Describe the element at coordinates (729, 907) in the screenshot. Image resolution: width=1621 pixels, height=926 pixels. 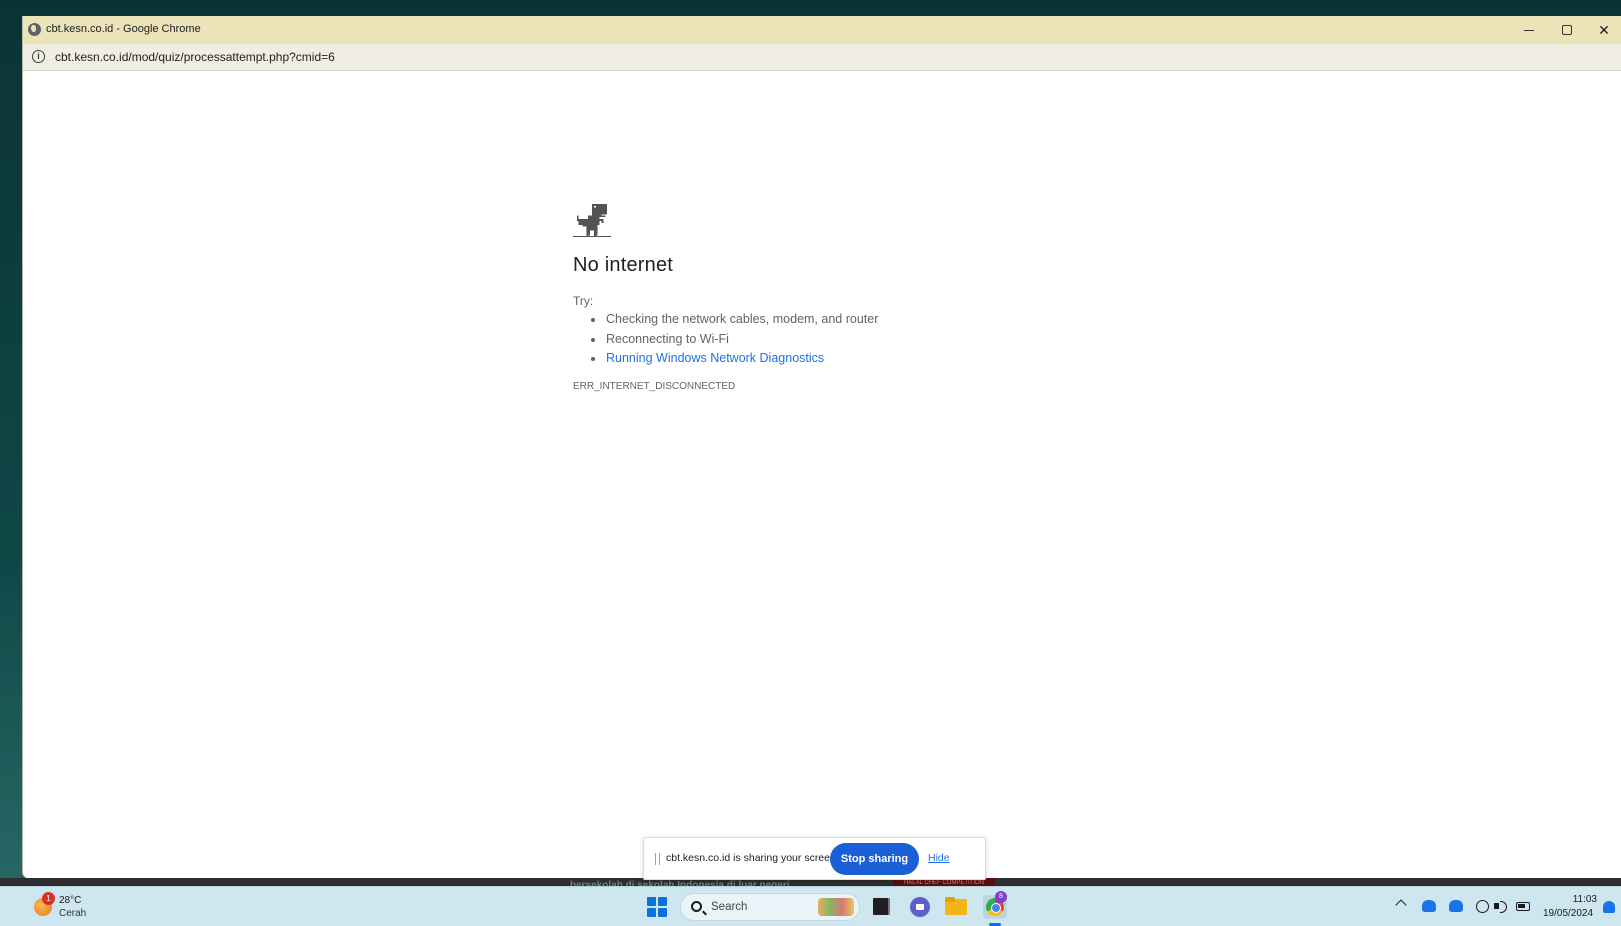
I see `search-label: Search` at that location.